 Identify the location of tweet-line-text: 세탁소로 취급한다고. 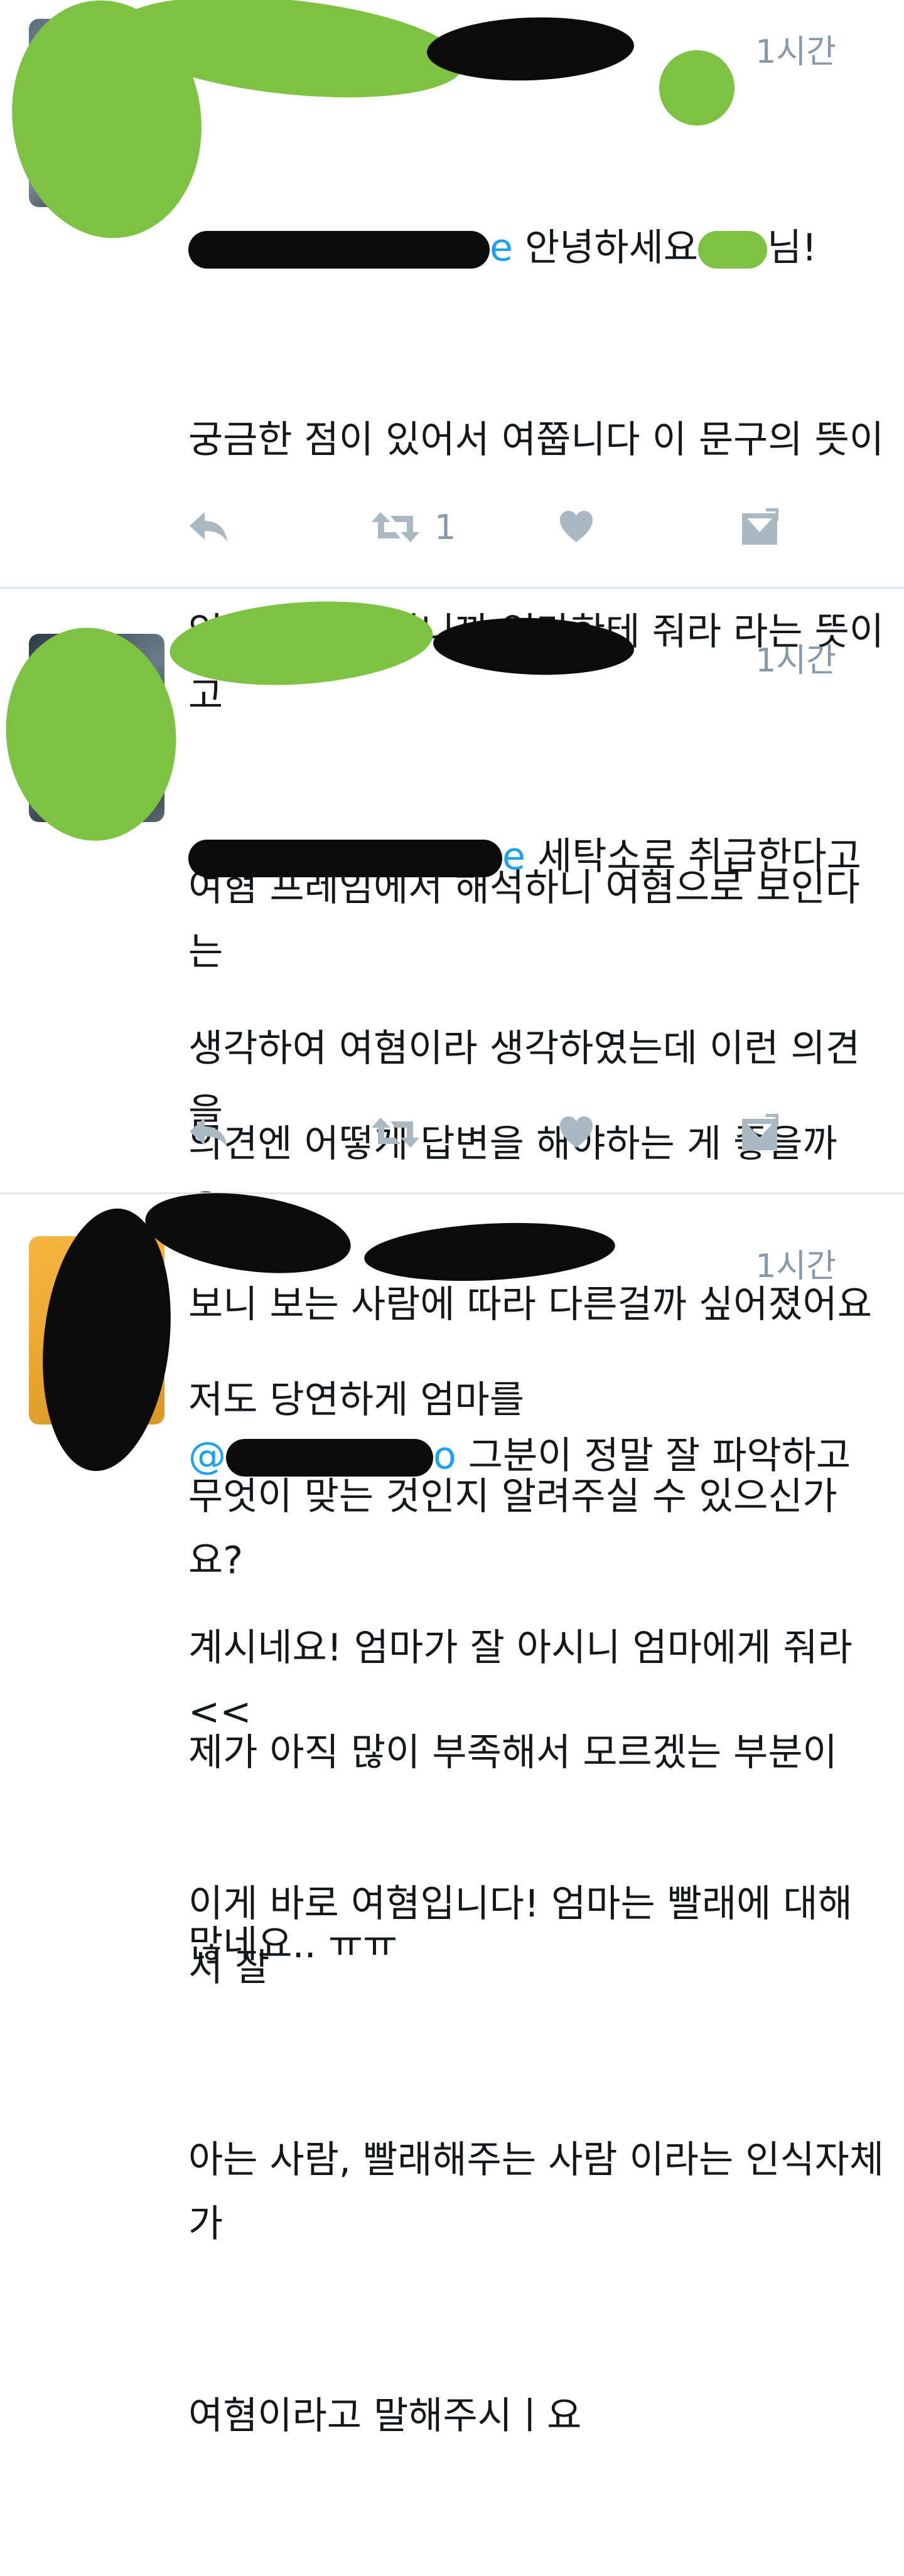
(699, 857).